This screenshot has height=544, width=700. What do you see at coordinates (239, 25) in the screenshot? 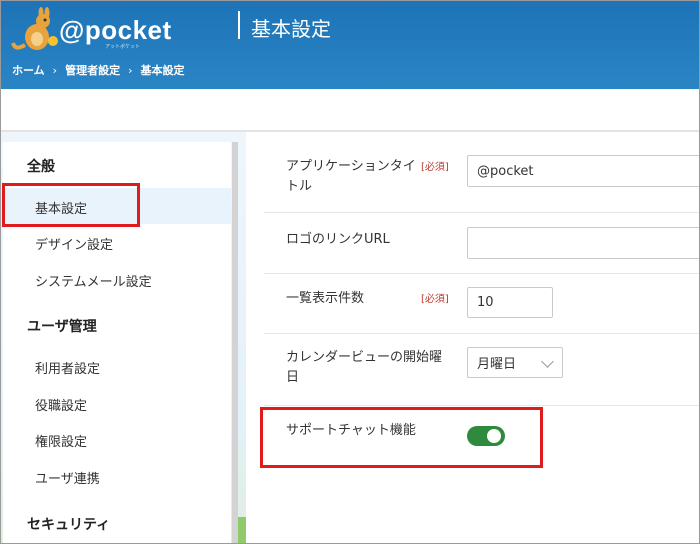
I see `header-divider` at bounding box center [239, 25].